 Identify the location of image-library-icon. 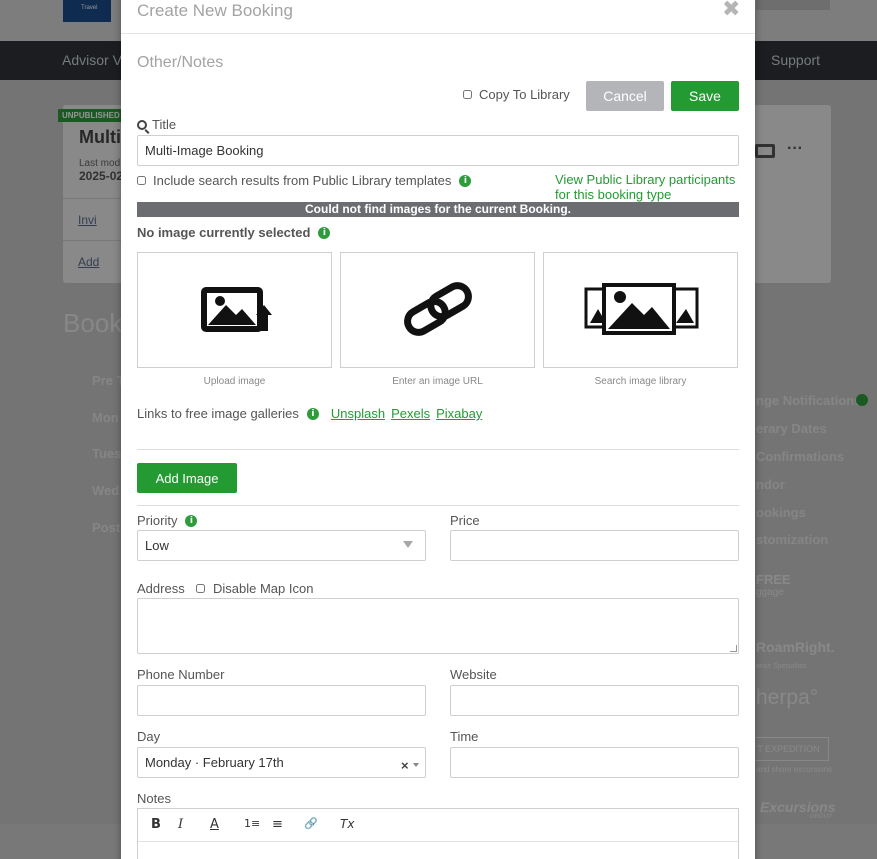
(641, 309).